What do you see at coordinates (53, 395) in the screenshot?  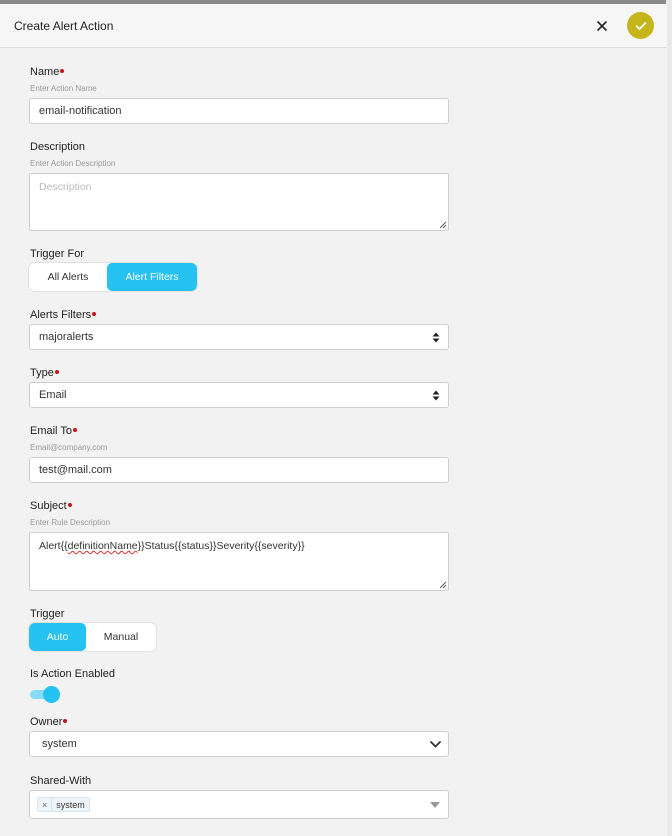 I see `type-value: Email` at bounding box center [53, 395].